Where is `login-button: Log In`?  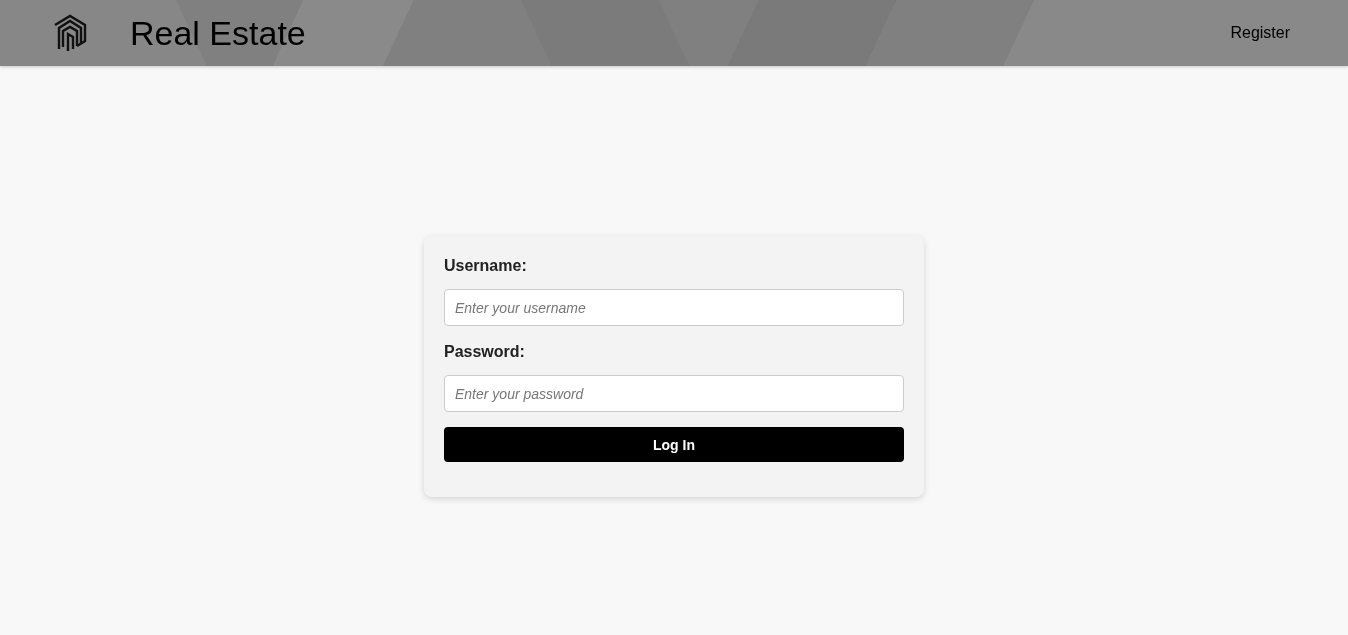
login-button: Log In is located at coordinates (674, 444).